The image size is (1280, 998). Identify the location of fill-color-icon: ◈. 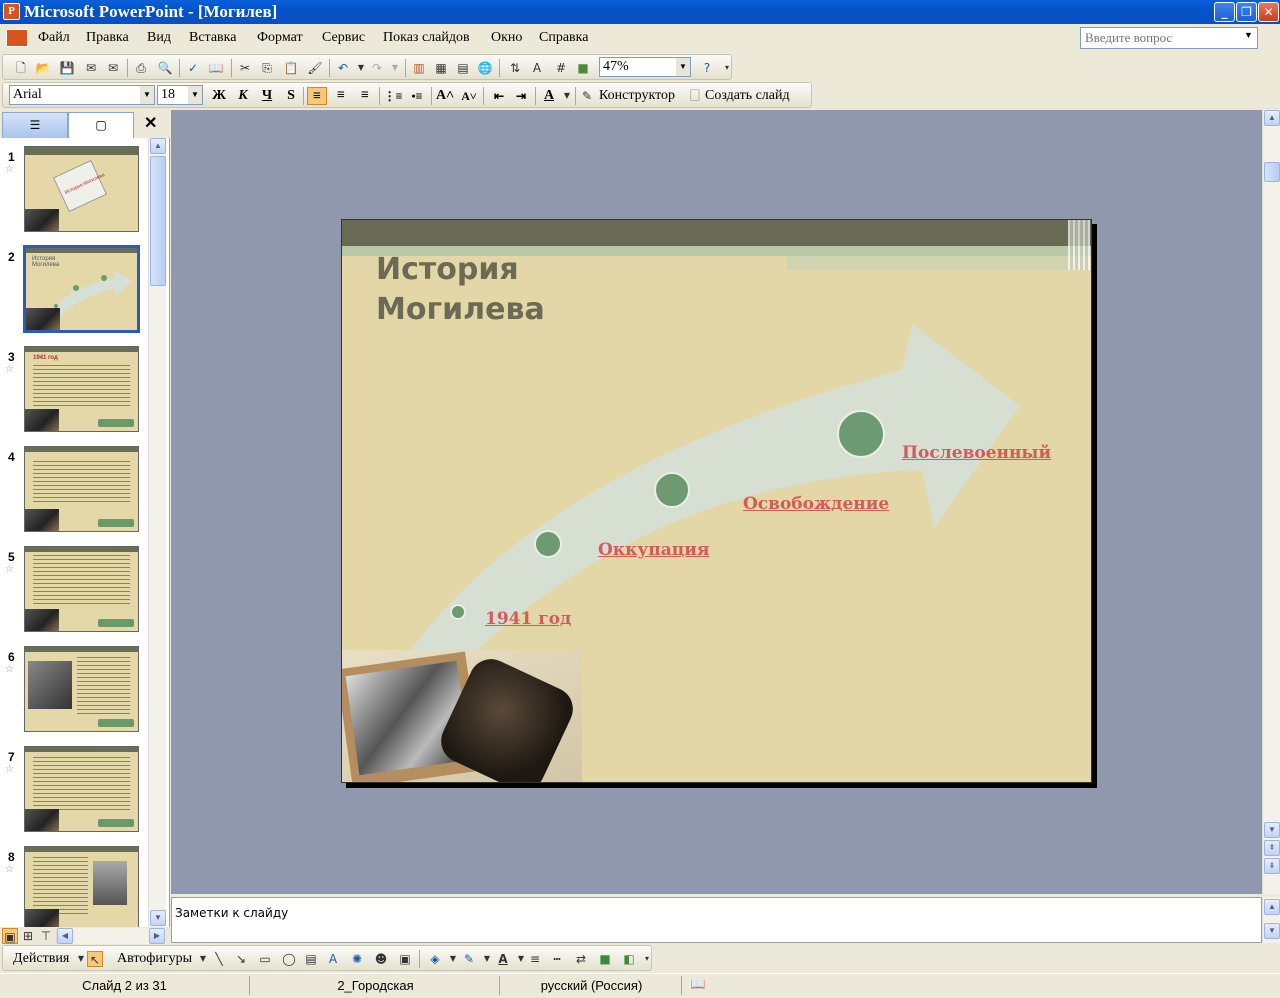
(435, 959).